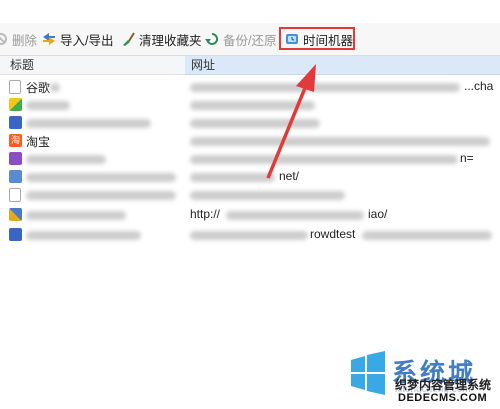  Describe the element at coordinates (443, 385) in the screenshot. I see `watermark-site-line: 织梦内容管理系统` at that location.